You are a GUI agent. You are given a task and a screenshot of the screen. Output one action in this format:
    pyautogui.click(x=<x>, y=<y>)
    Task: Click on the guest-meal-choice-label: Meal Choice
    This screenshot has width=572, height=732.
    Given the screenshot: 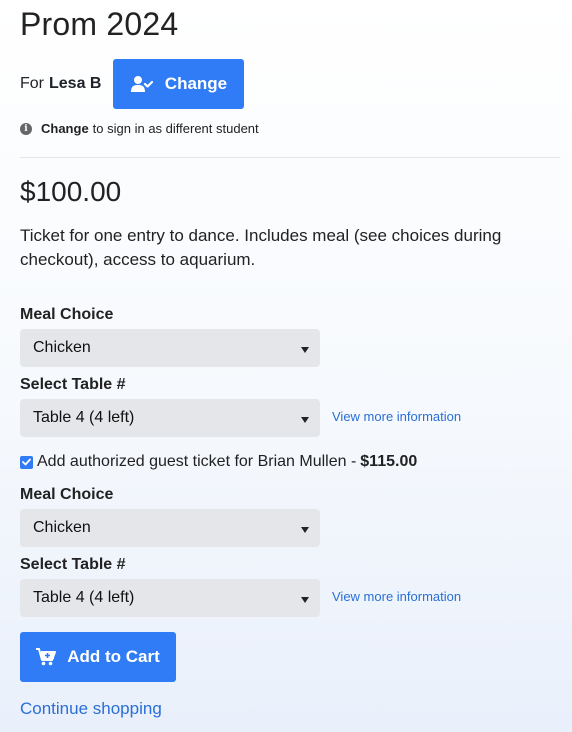 What is the action you would take?
    pyautogui.click(x=67, y=494)
    